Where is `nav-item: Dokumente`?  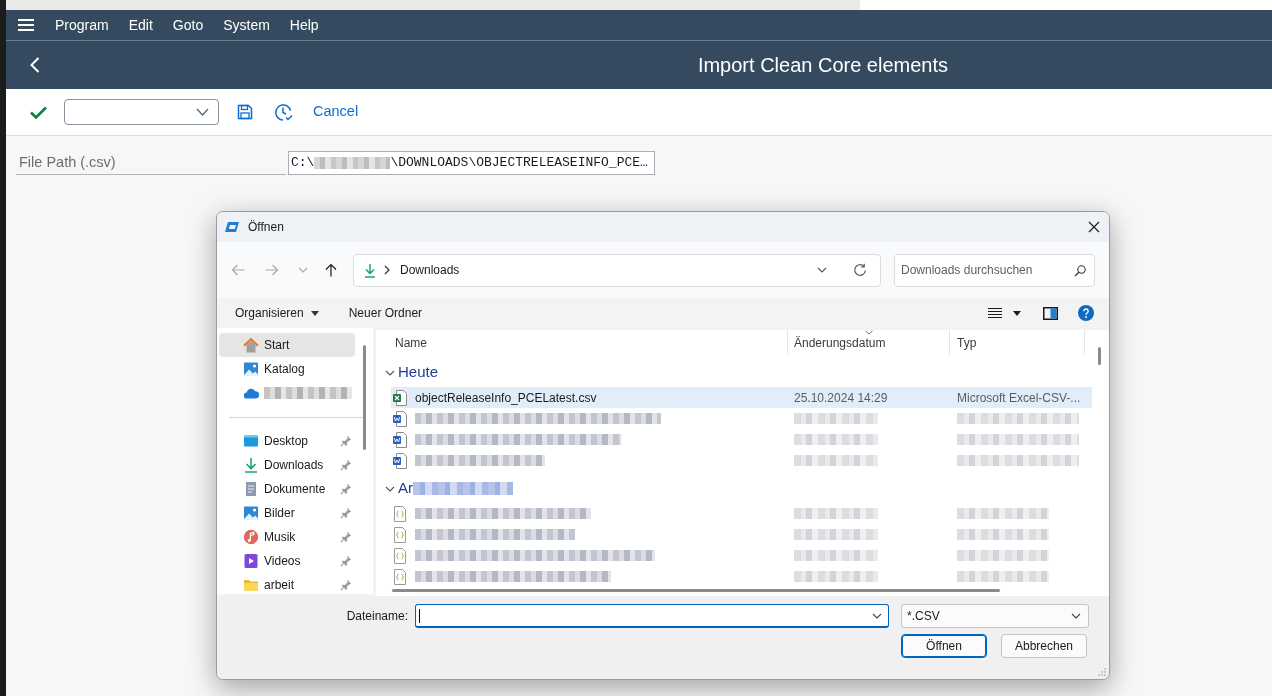
nav-item: Dokumente is located at coordinates (287, 489).